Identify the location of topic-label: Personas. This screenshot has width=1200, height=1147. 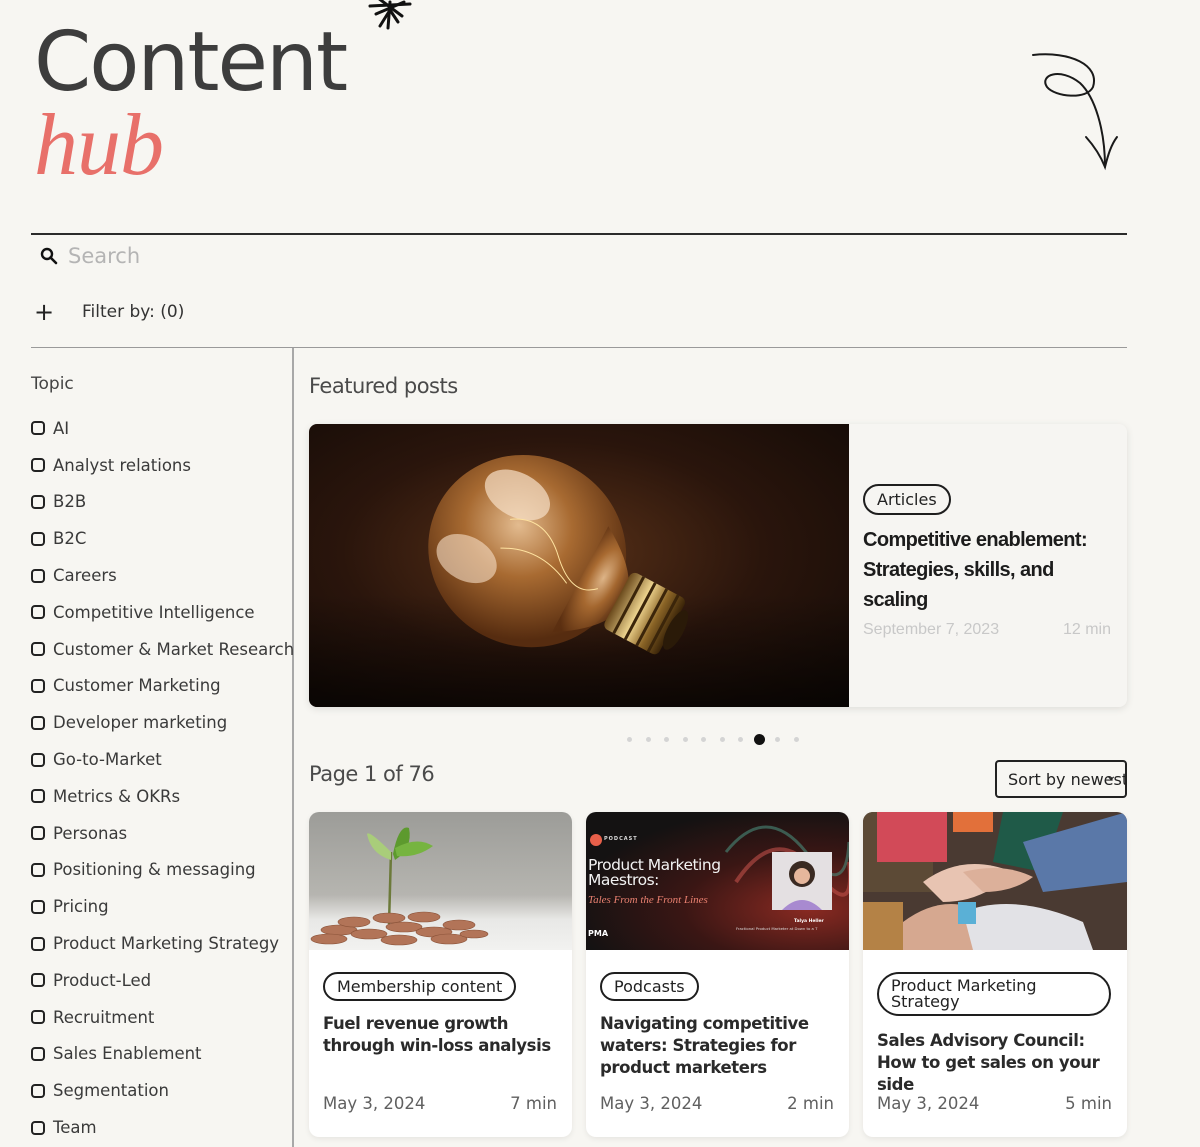
(90, 833).